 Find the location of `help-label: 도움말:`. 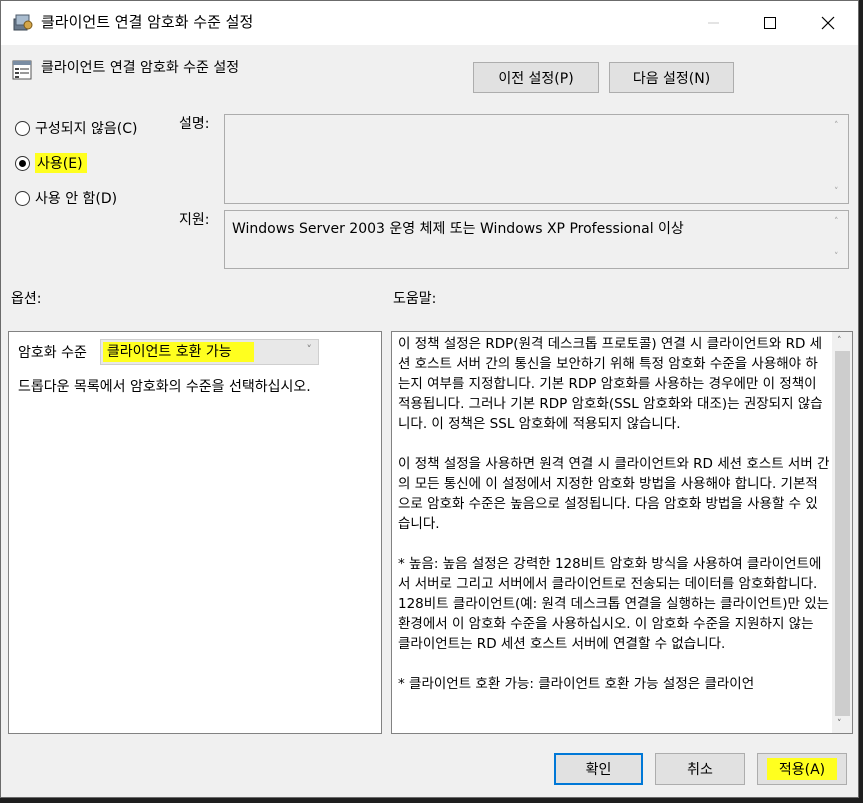

help-label: 도움말: is located at coordinates (415, 299).